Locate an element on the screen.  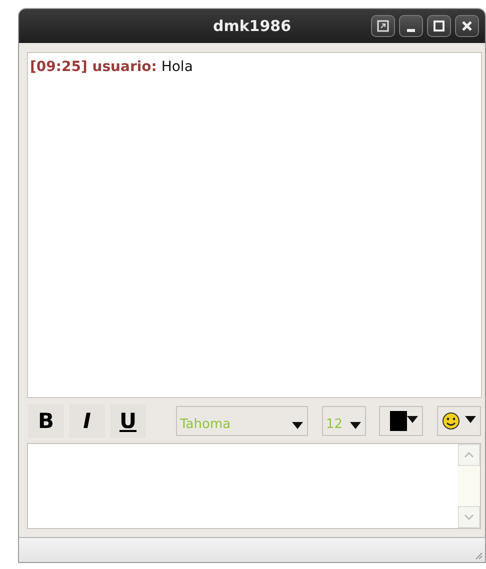
minimize-icon is located at coordinates (411, 30).